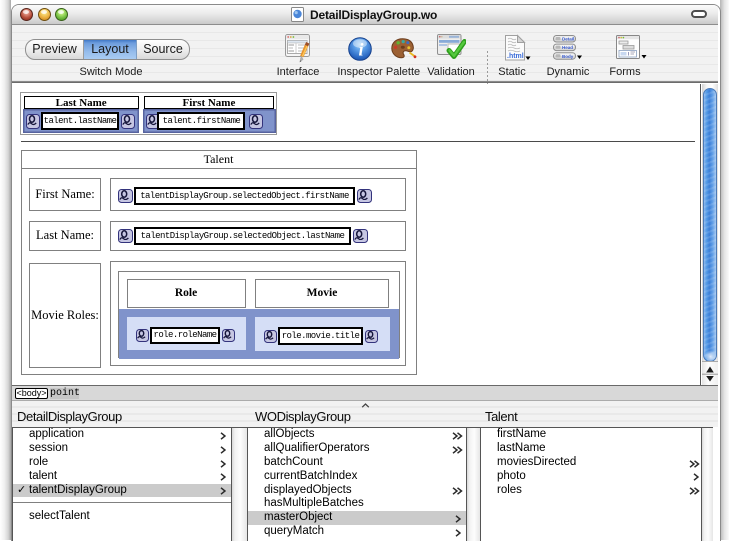  What do you see at coordinates (515, 56) in the screenshot?
I see `svg-text: .html` at bounding box center [515, 56].